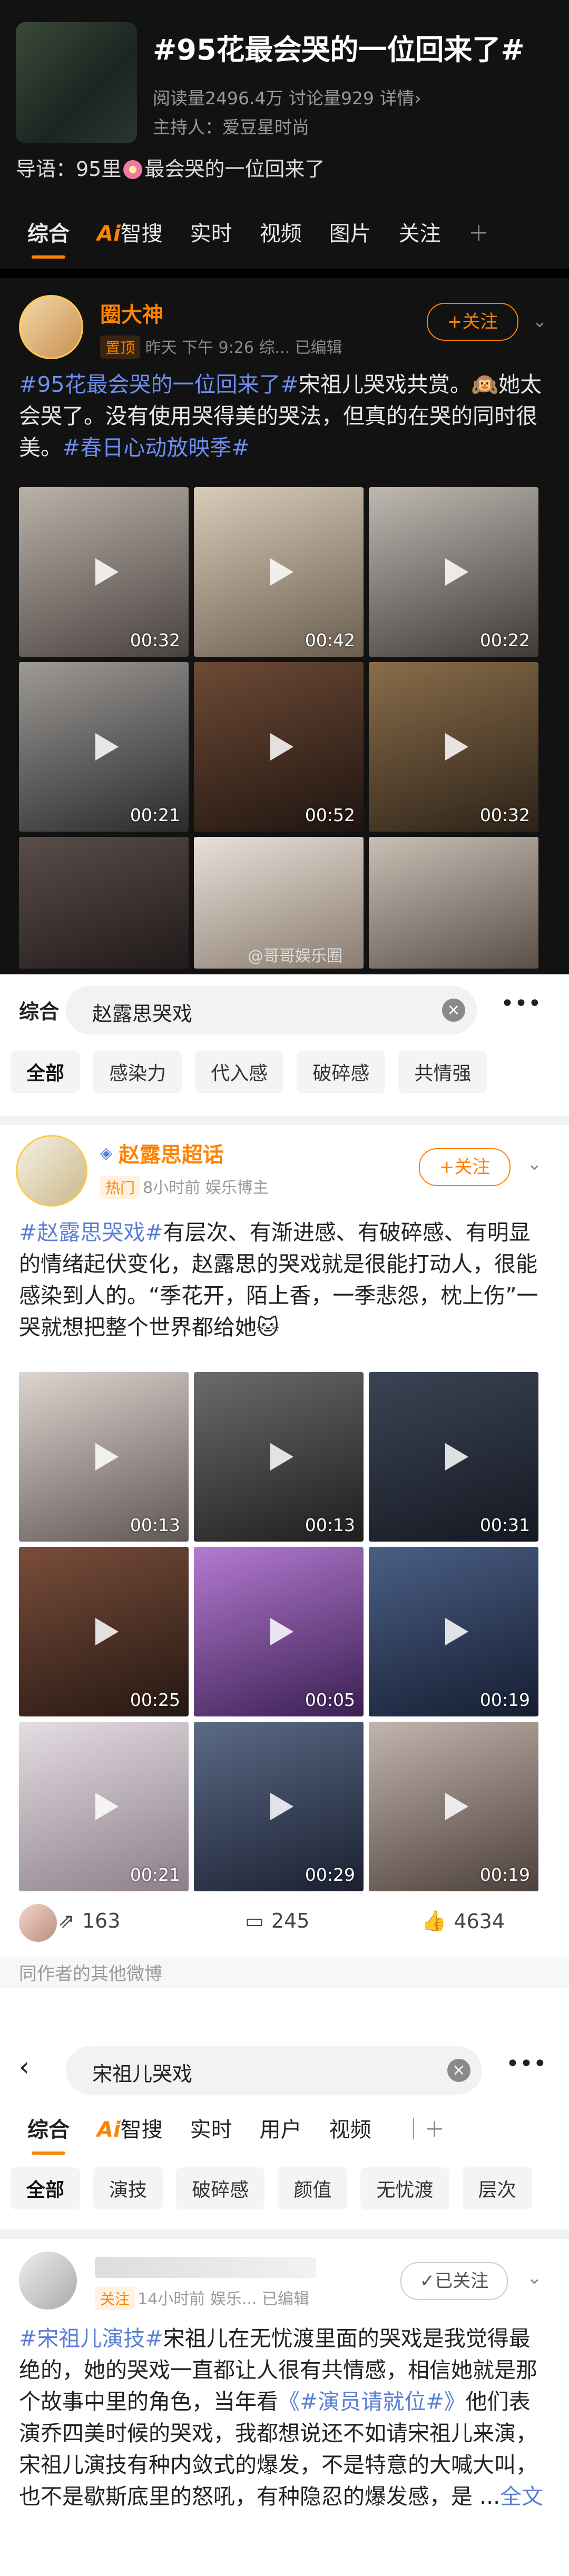  I want to click on video-thumbnail: 00:52, so click(279, 747).